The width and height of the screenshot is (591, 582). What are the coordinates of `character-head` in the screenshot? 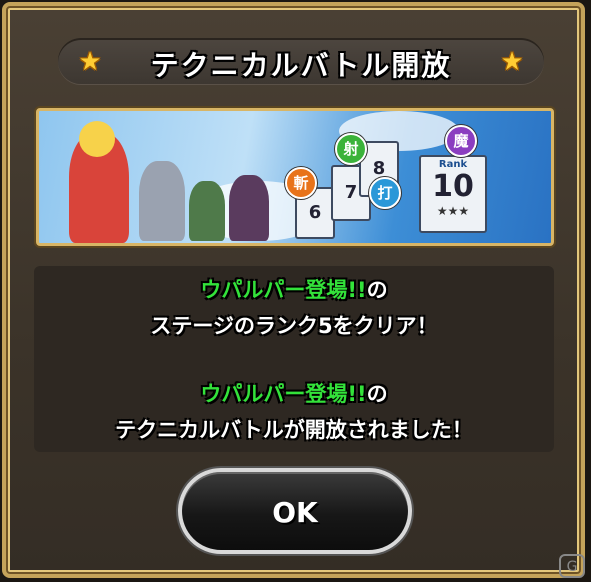 It's located at (97, 139).